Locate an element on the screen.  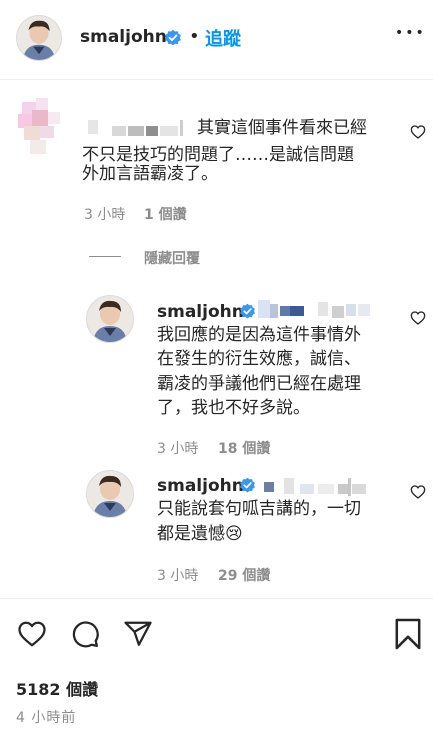
commenter-avatar-blurred is located at coordinates (39, 129).